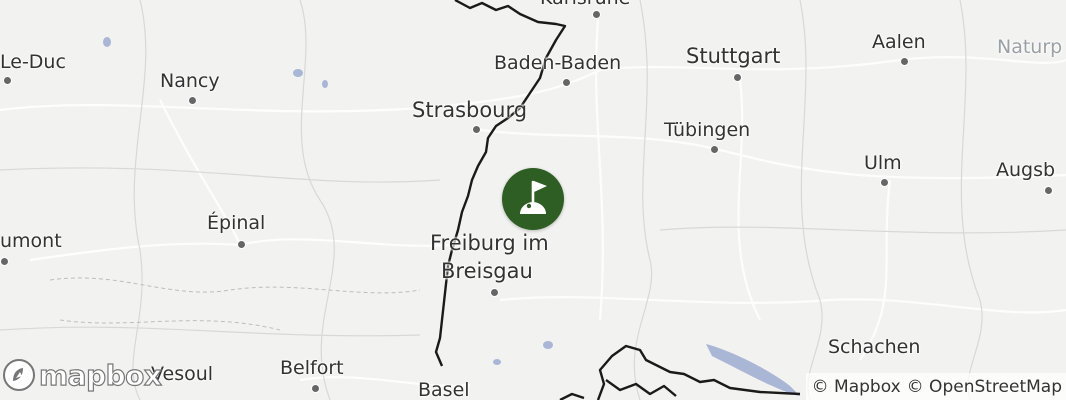 The width and height of the screenshot is (1066, 400). Describe the element at coordinates (733, 56) in the screenshot. I see `city-label-stuttgart: Stuttgart` at that location.